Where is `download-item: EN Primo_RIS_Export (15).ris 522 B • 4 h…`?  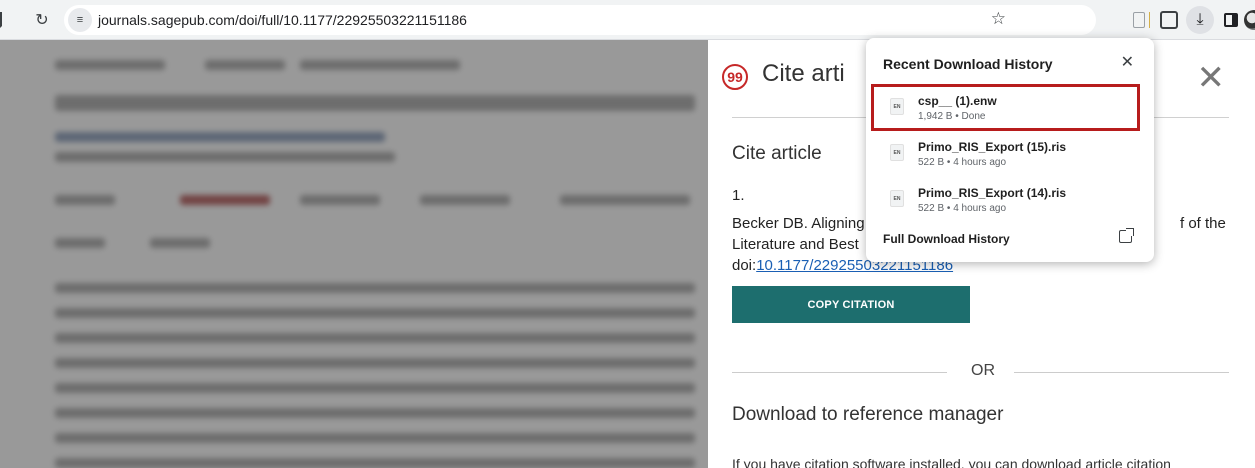
download-item: EN Primo_RIS_Export (15).ris 522 B • 4 h… is located at coordinates (1010, 156).